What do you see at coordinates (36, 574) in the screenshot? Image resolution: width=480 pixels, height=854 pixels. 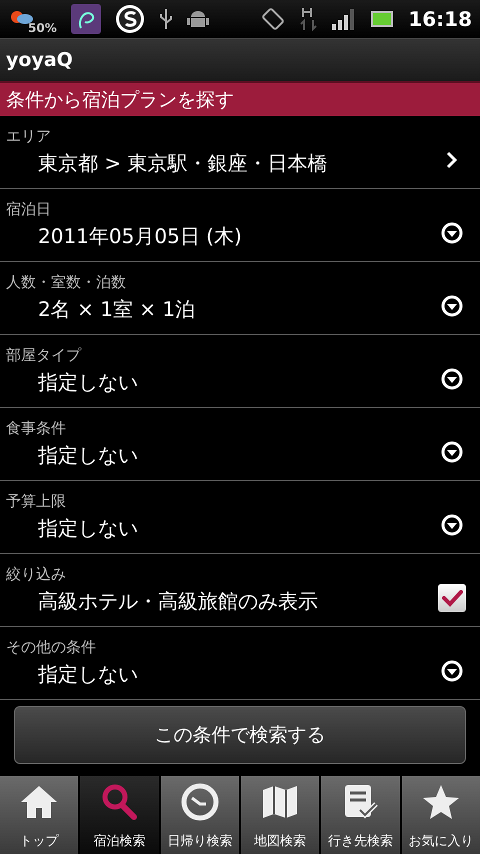 I see `field-label: 絞り込み` at bounding box center [36, 574].